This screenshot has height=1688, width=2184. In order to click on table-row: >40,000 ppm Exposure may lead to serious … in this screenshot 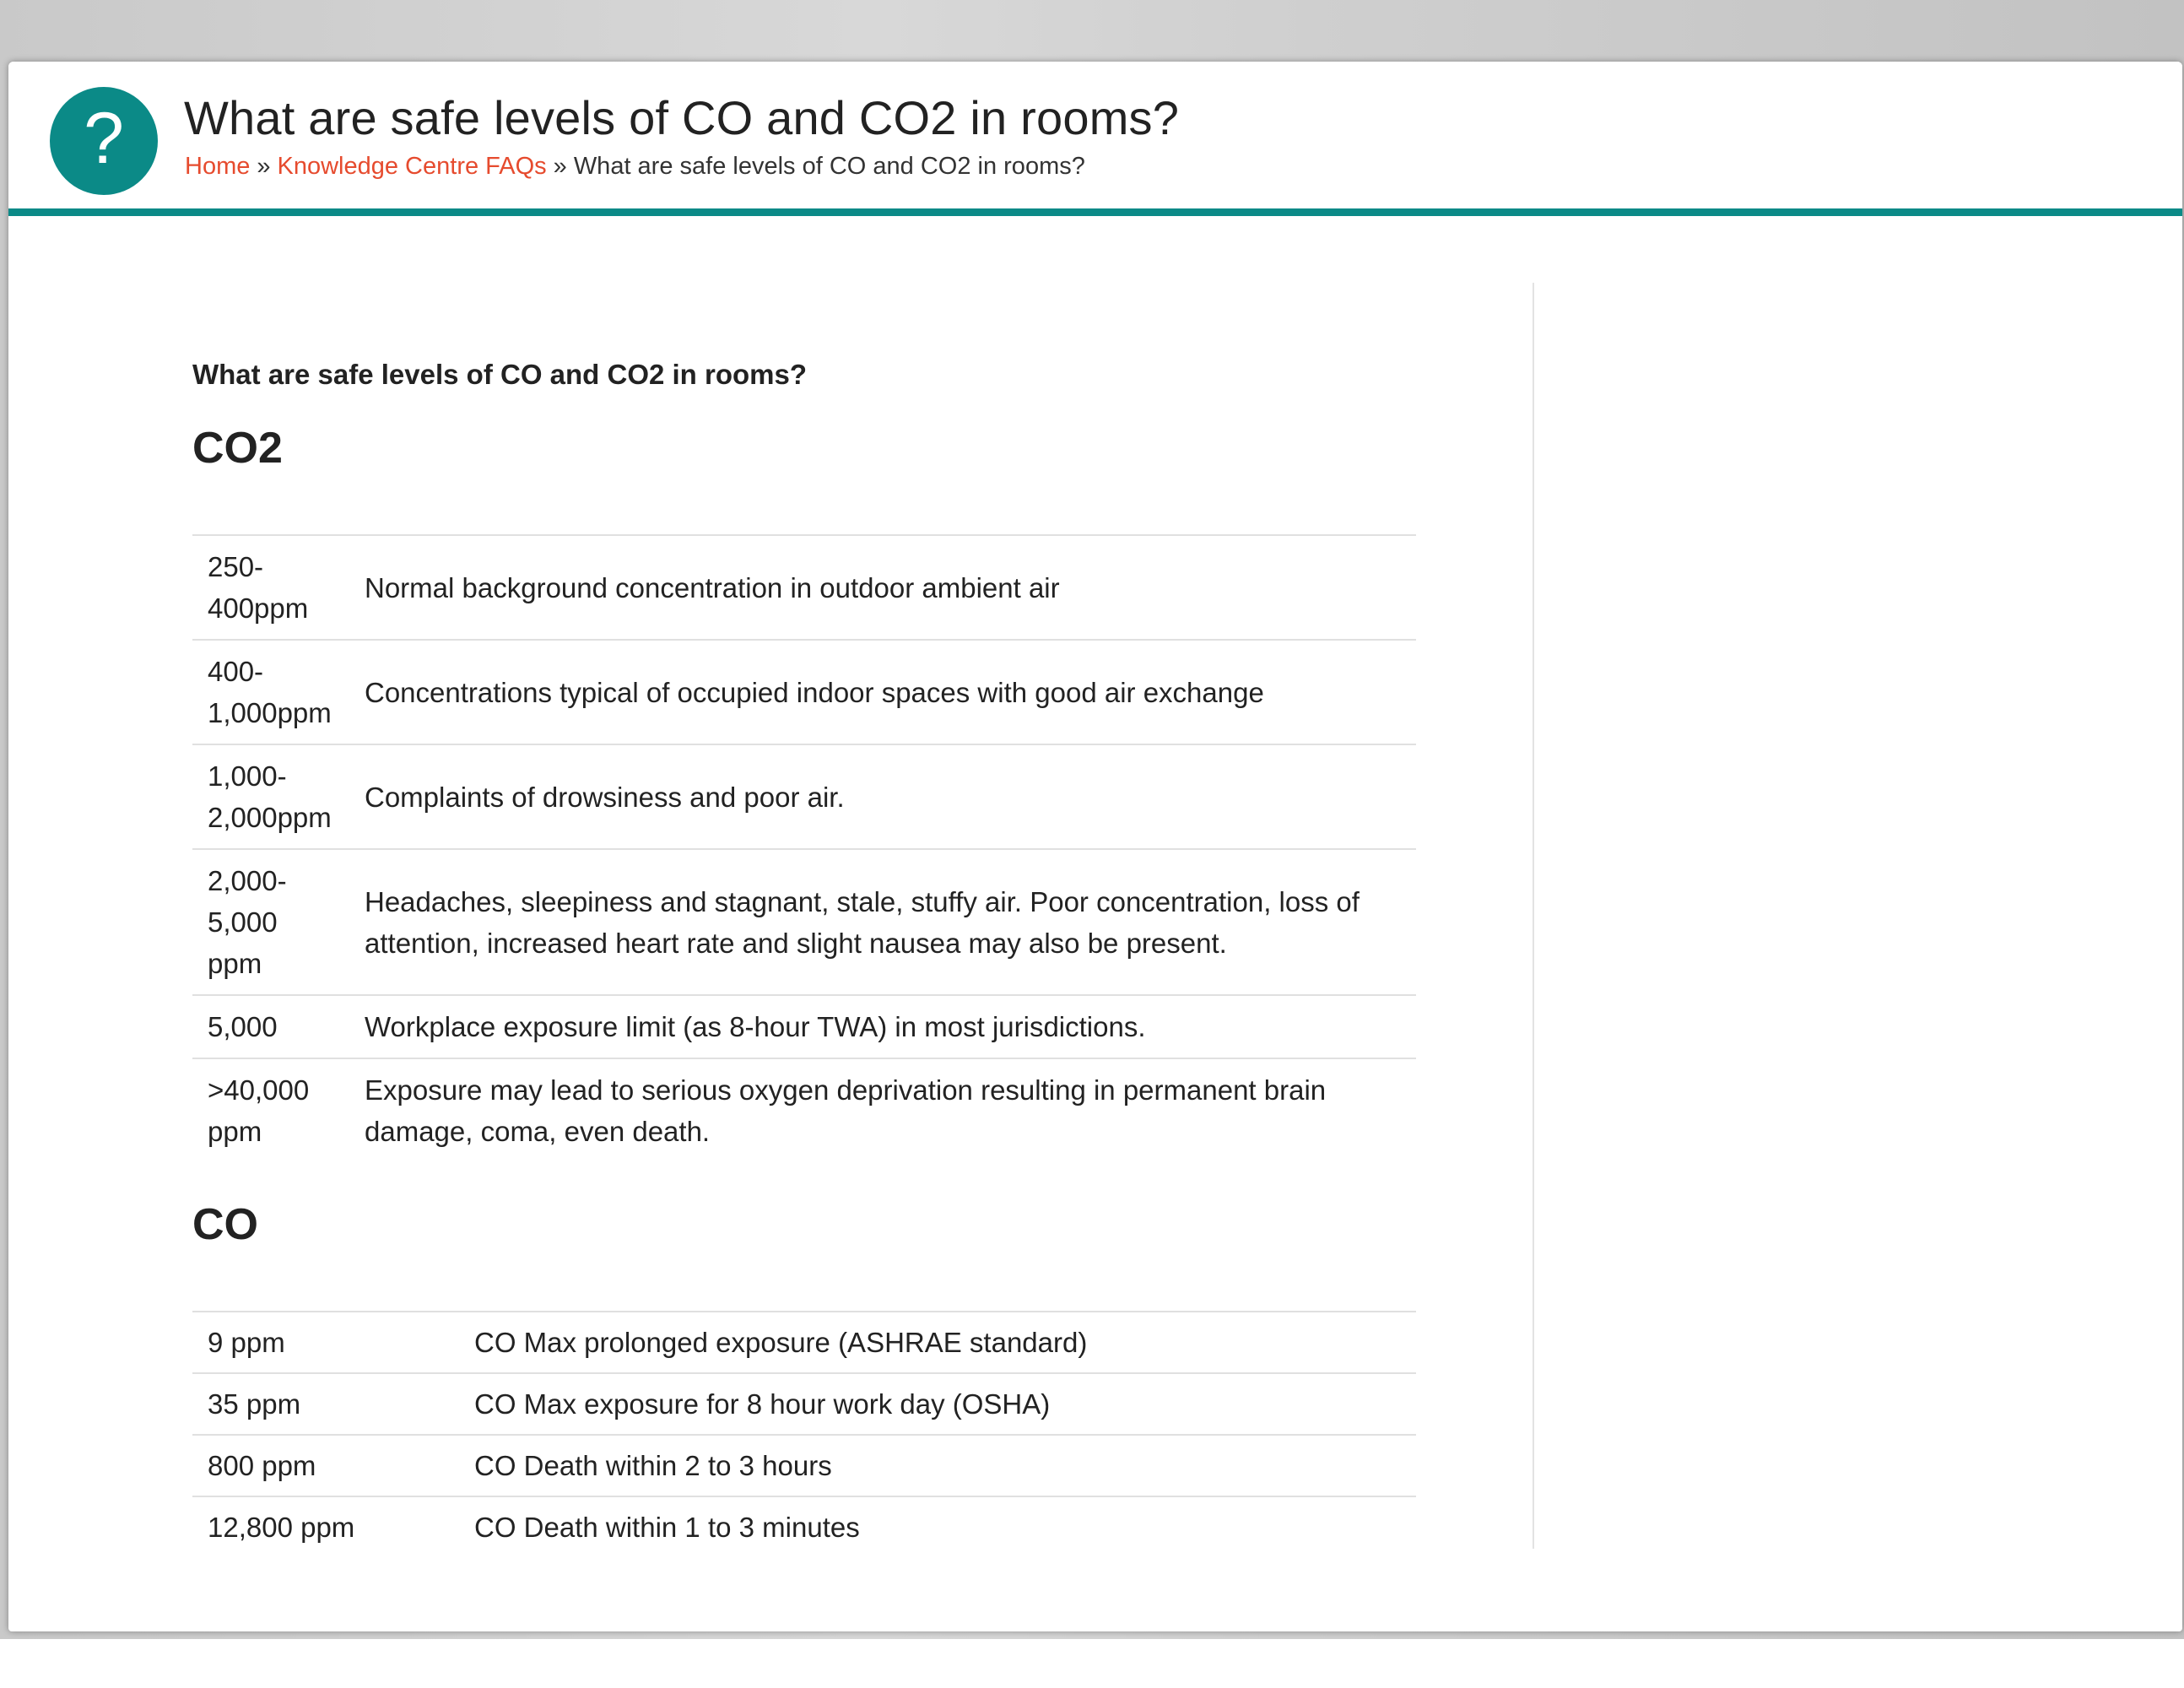, I will do `click(804, 1110)`.